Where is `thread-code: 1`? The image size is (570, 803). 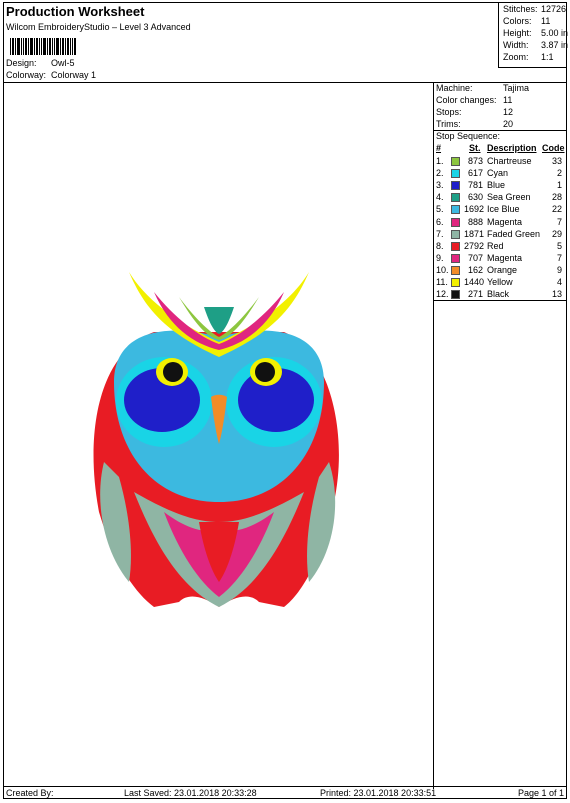 thread-code: 1 is located at coordinates (559, 185).